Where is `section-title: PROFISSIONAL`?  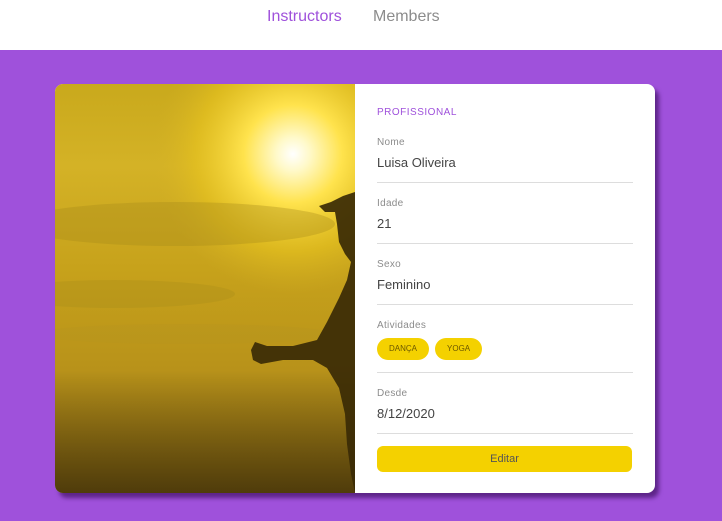
section-title: PROFISSIONAL is located at coordinates (417, 112).